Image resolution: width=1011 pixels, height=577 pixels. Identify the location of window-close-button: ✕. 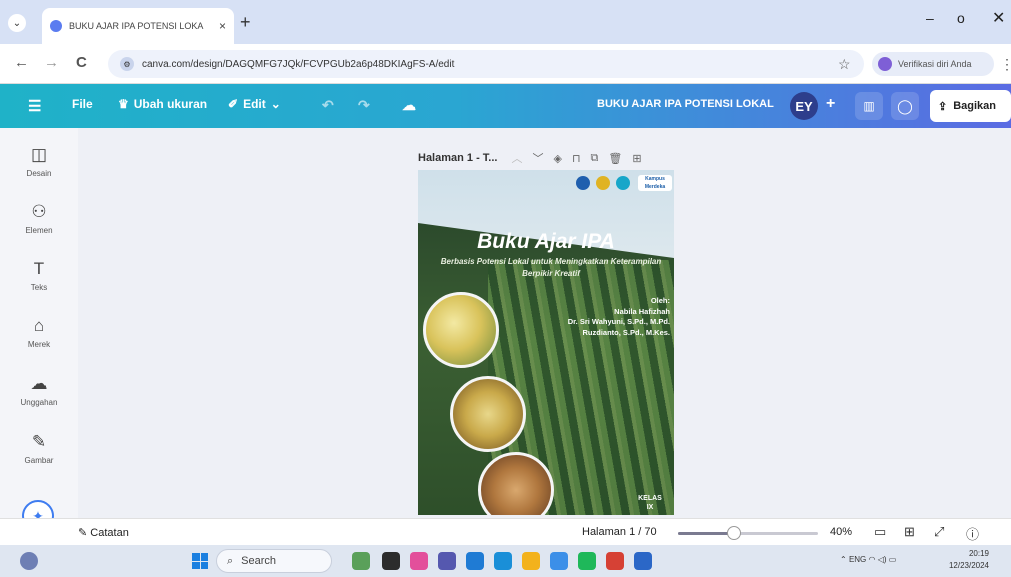
(998, 18).